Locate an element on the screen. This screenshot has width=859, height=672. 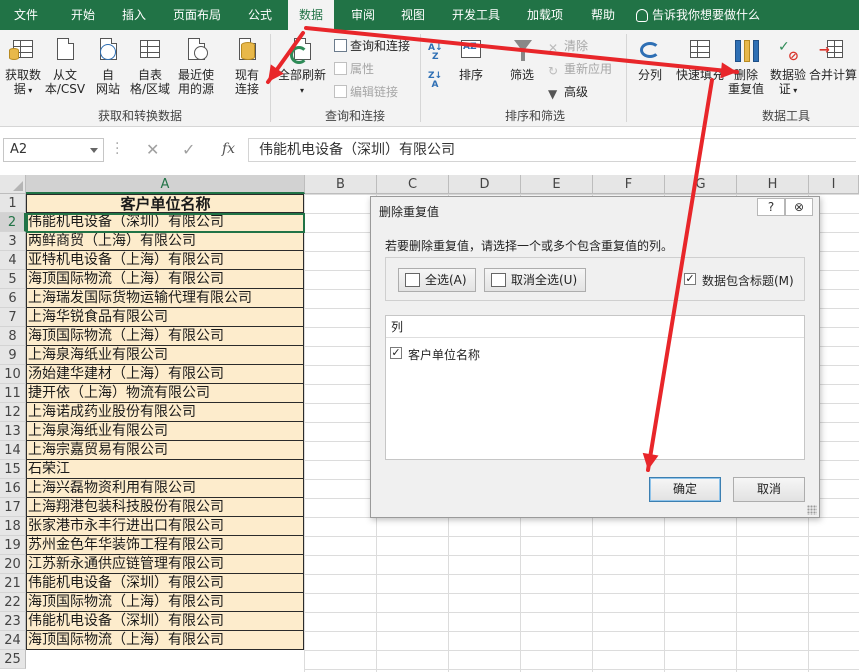
sort-button: AZ 排序 is located at coordinates (471, 59).